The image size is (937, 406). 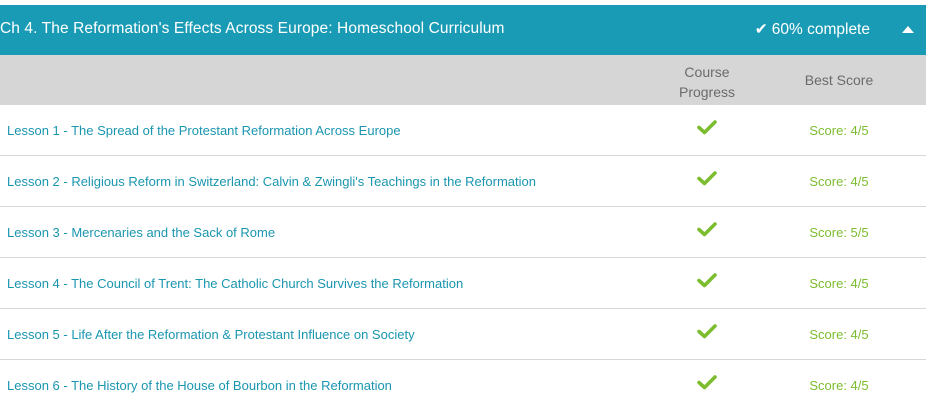 I want to click on course-progress-header-line2: Progress, so click(x=707, y=92).